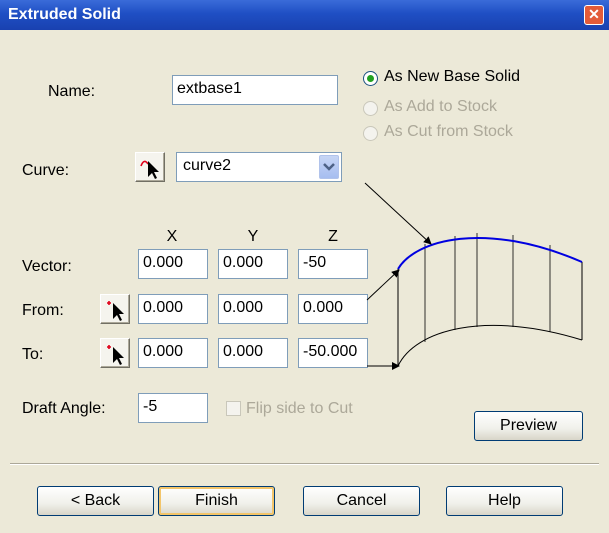 The height and width of the screenshot is (533, 609). I want to click on curve-pointer-arrow, so click(398, 213).